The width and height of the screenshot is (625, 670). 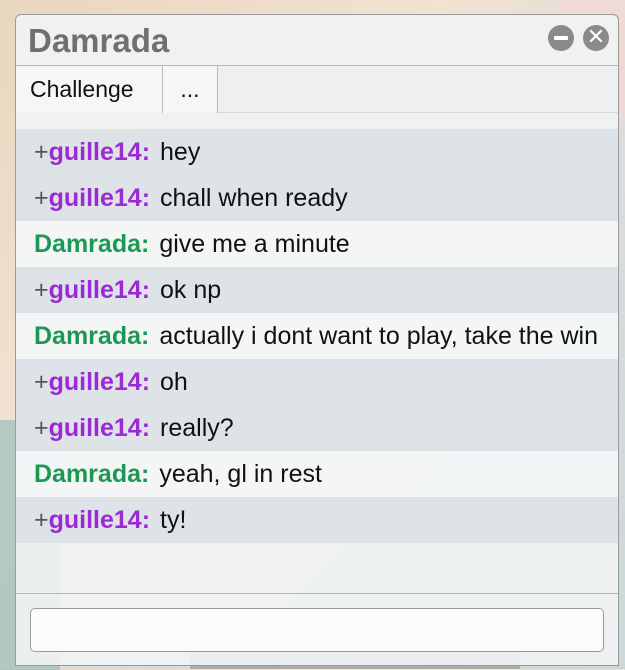 What do you see at coordinates (197, 428) in the screenshot?
I see `message-text: really?` at bounding box center [197, 428].